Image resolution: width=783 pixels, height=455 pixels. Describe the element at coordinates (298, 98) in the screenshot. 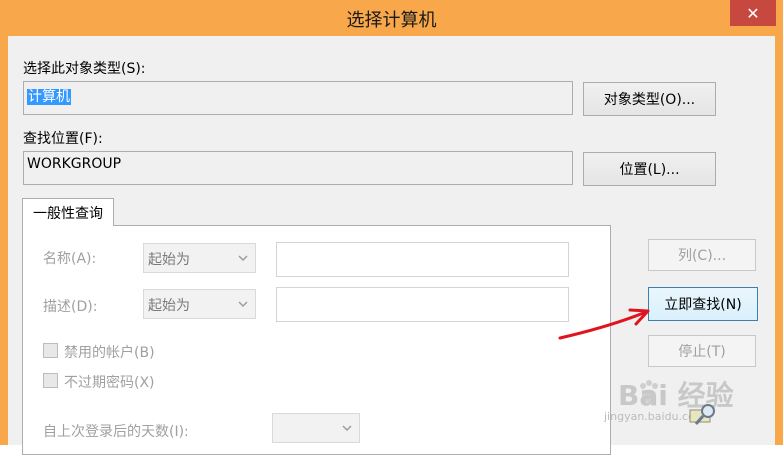

I see `object-type-field: 计算机` at that location.